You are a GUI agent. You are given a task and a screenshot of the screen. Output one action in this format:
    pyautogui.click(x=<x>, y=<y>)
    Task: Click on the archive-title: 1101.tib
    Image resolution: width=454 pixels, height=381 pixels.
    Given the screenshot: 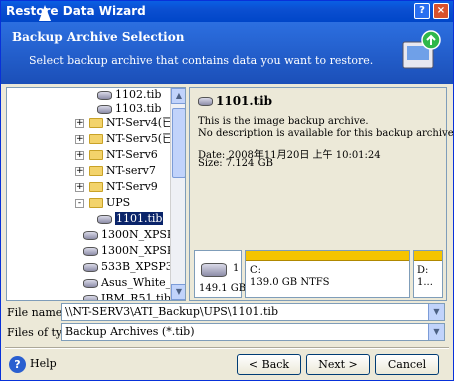 What is the action you would take?
    pyautogui.click(x=235, y=101)
    